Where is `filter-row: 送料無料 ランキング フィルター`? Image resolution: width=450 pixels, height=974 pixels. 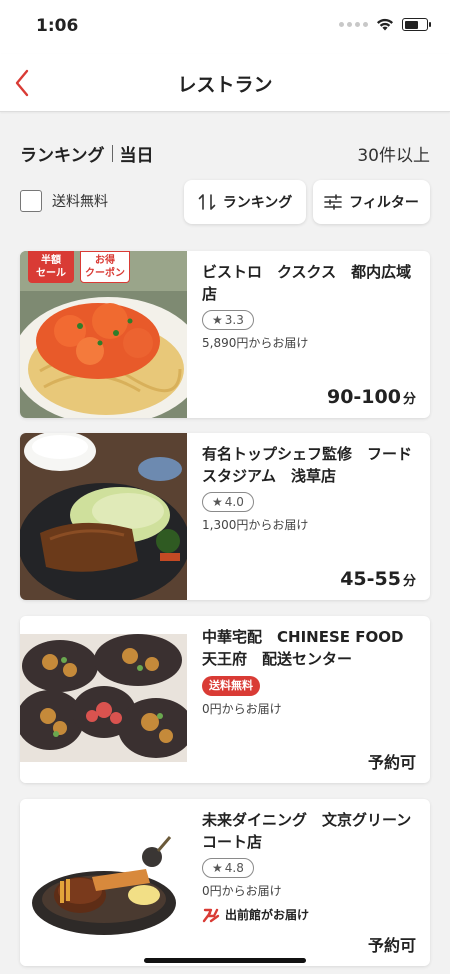
filter-row: 送料無料 ランキング フィルター is located at coordinates (225, 202).